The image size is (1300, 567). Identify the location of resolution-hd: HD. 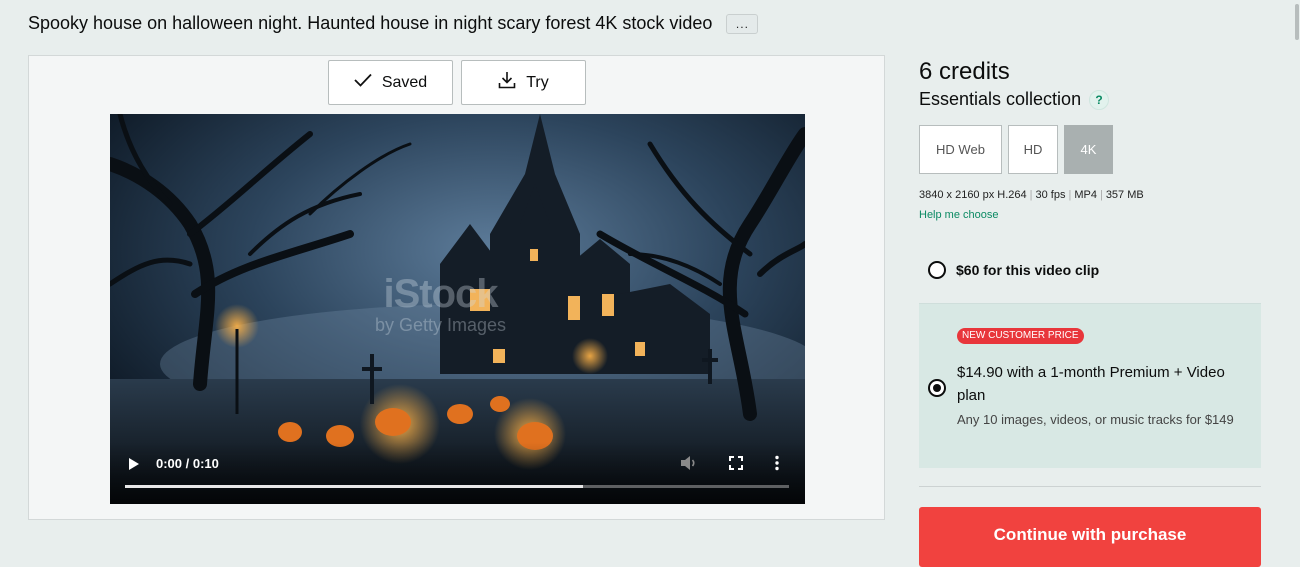
(1033, 149).